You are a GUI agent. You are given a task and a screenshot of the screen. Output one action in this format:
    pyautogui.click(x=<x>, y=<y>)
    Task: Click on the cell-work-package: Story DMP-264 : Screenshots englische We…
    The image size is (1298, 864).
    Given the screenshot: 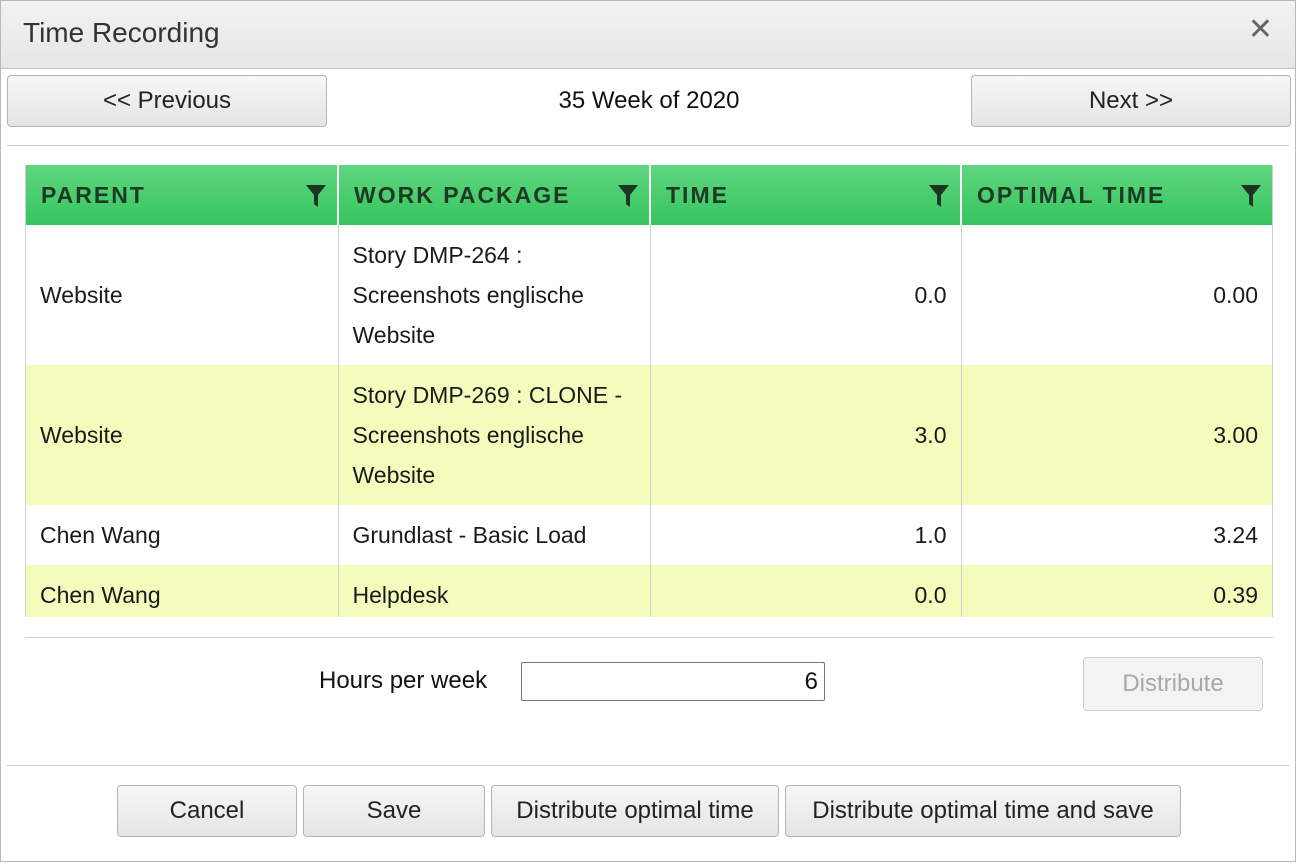 What is the action you would take?
    pyautogui.click(x=494, y=295)
    